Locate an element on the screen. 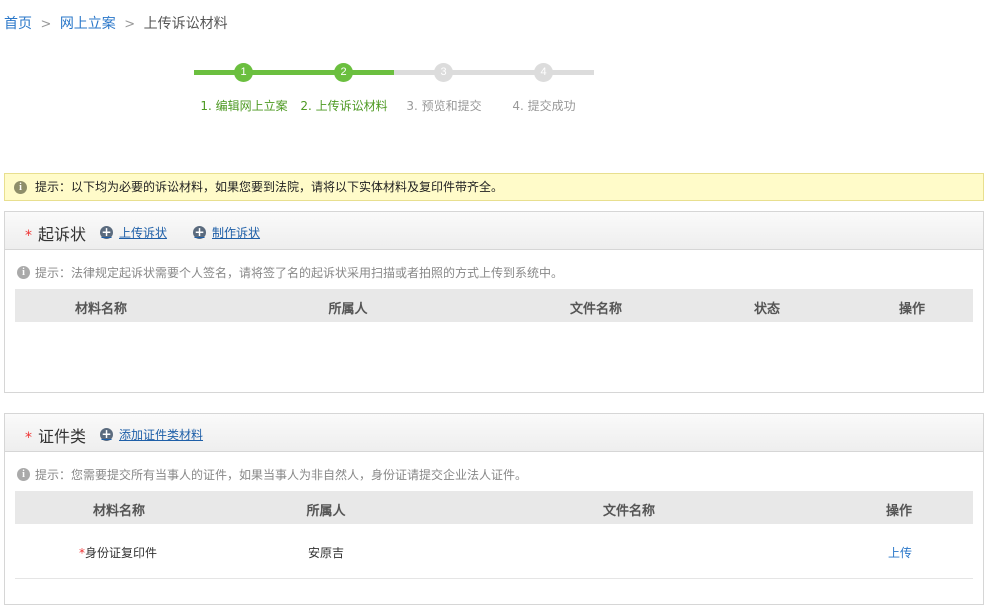  progress-line-todo is located at coordinates (494, 72).